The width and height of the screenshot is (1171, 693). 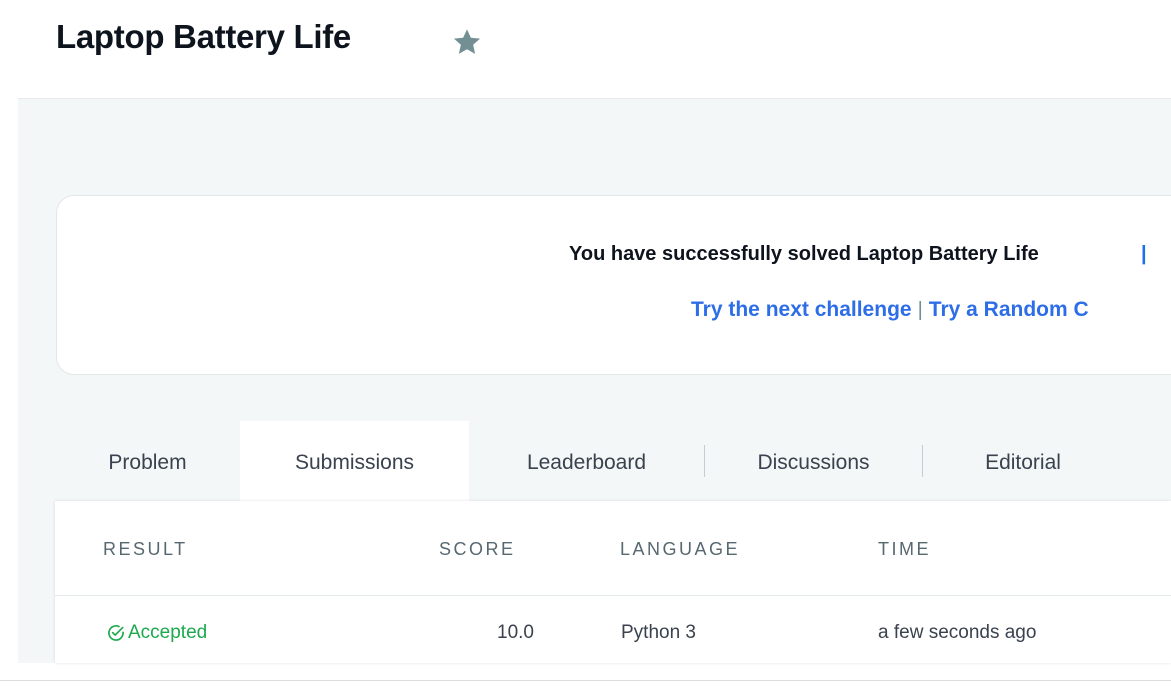 I want to click on check-circle-icon, so click(x=116, y=633).